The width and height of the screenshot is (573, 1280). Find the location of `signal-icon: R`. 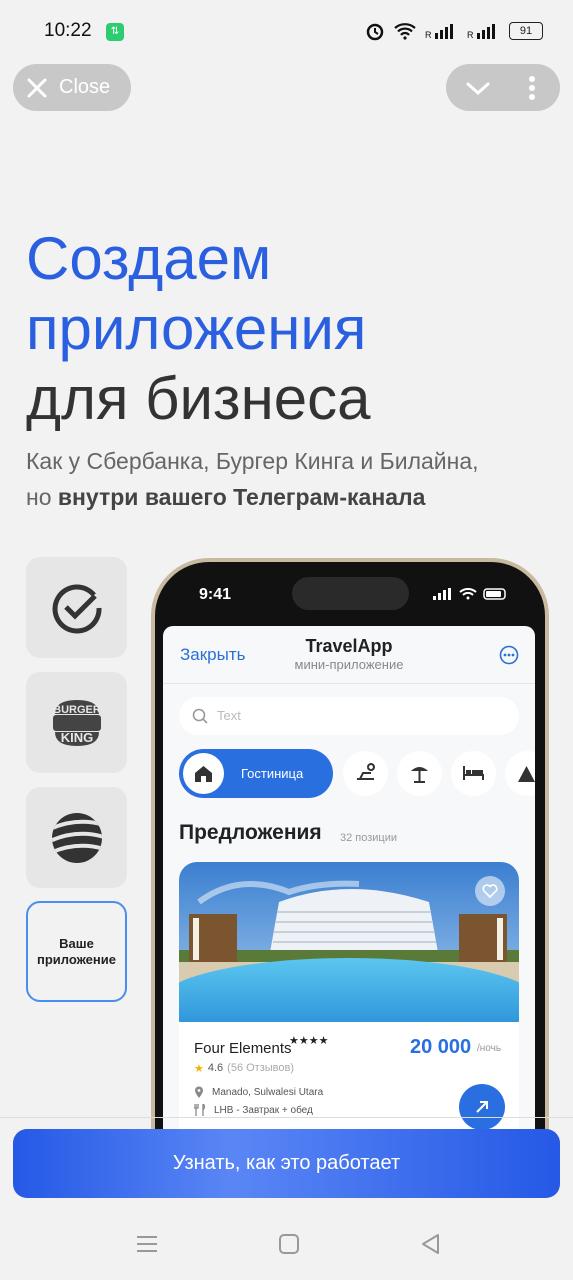

signal-icon: R is located at coordinates (439, 31).